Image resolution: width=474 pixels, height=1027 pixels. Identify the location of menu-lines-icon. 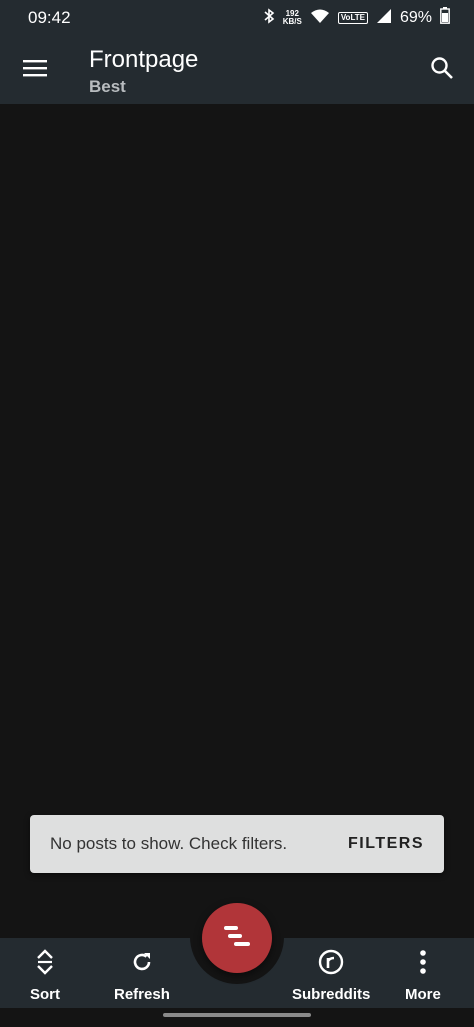
(237, 938).